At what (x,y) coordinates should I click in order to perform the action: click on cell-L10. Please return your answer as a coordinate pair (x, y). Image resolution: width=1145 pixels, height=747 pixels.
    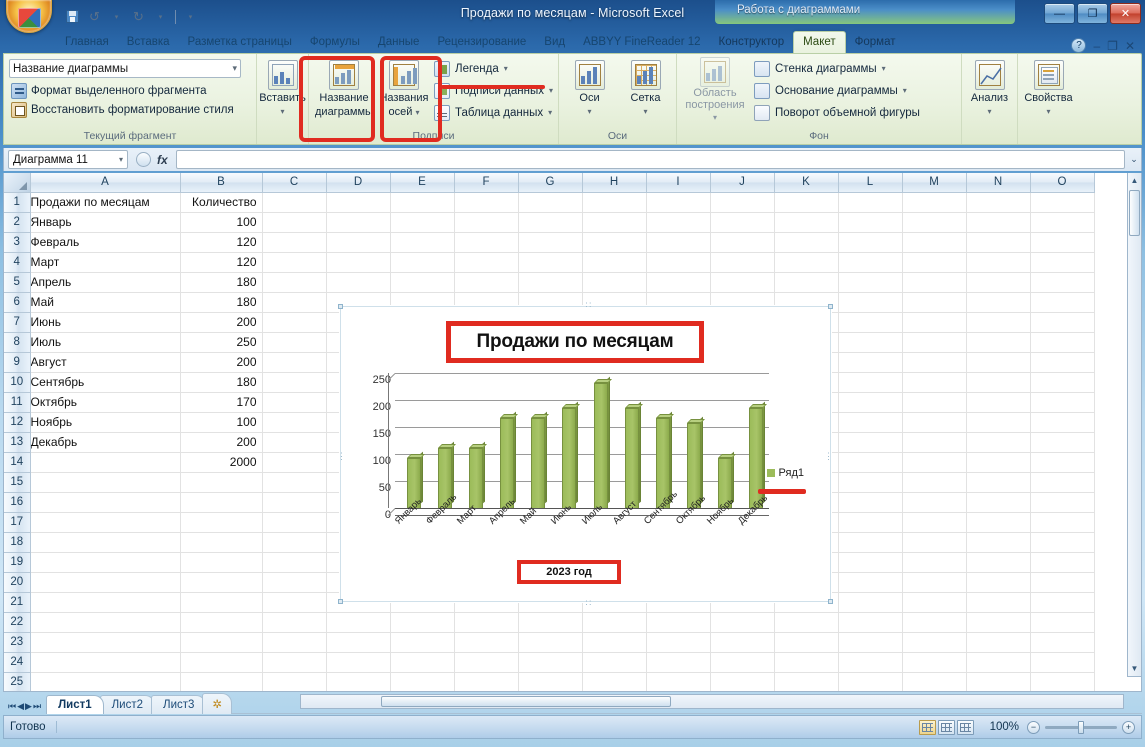
    Looking at the image, I should click on (870, 382).